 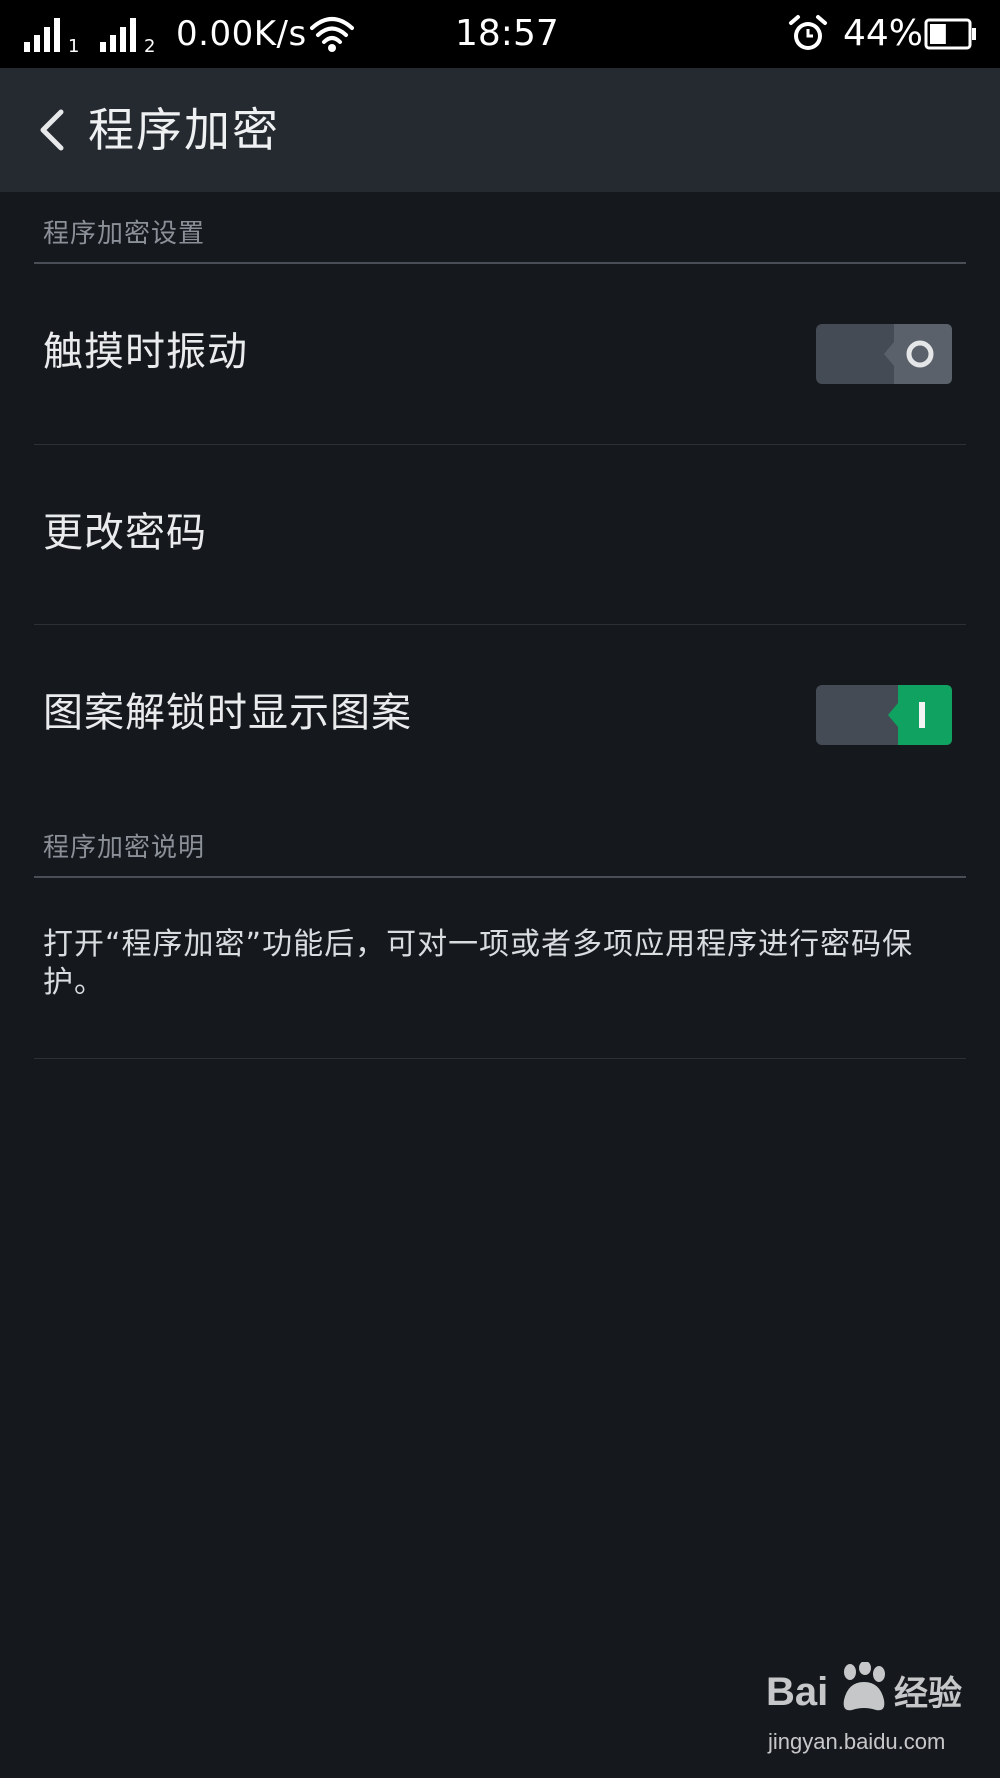 I want to click on page-title: 程序加密, so click(x=184, y=130).